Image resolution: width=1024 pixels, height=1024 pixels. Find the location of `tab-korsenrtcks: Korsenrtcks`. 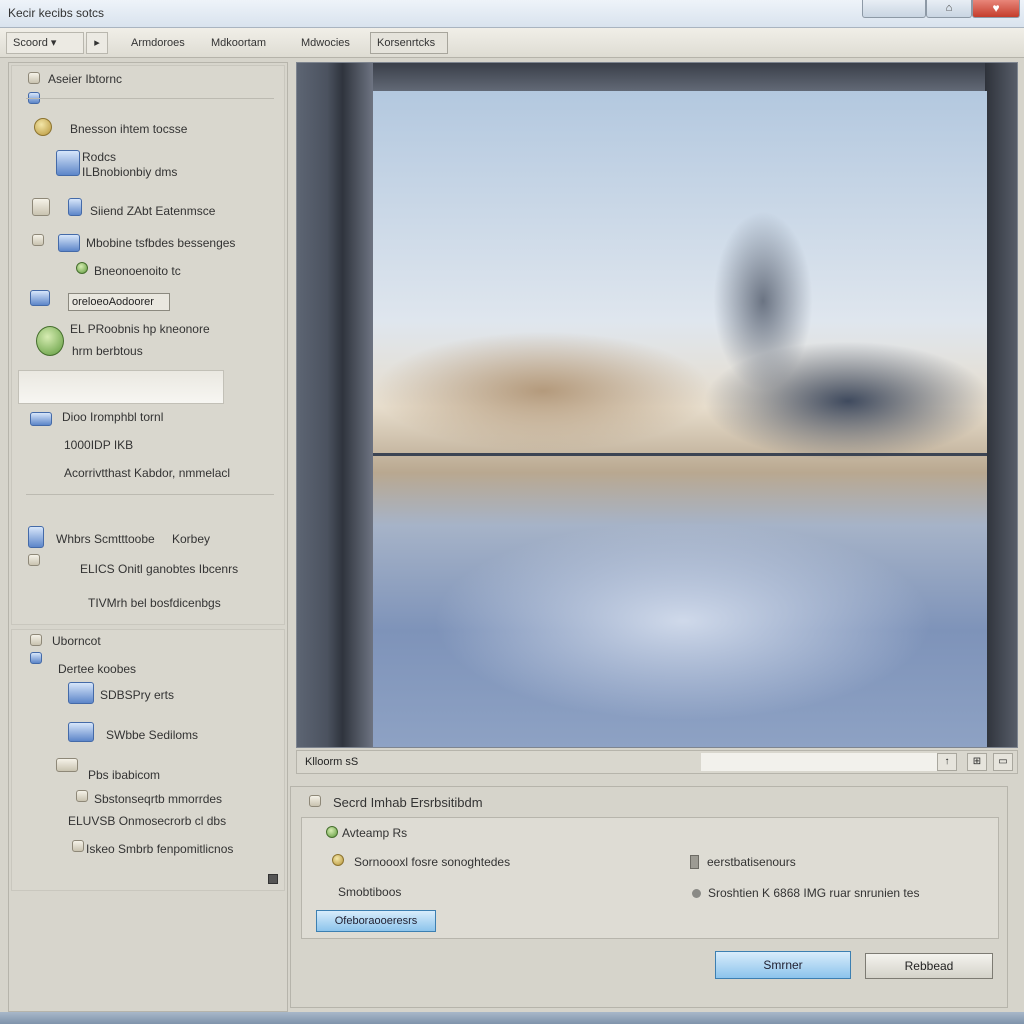

tab-korsenrtcks: Korsenrtcks is located at coordinates (409, 43).